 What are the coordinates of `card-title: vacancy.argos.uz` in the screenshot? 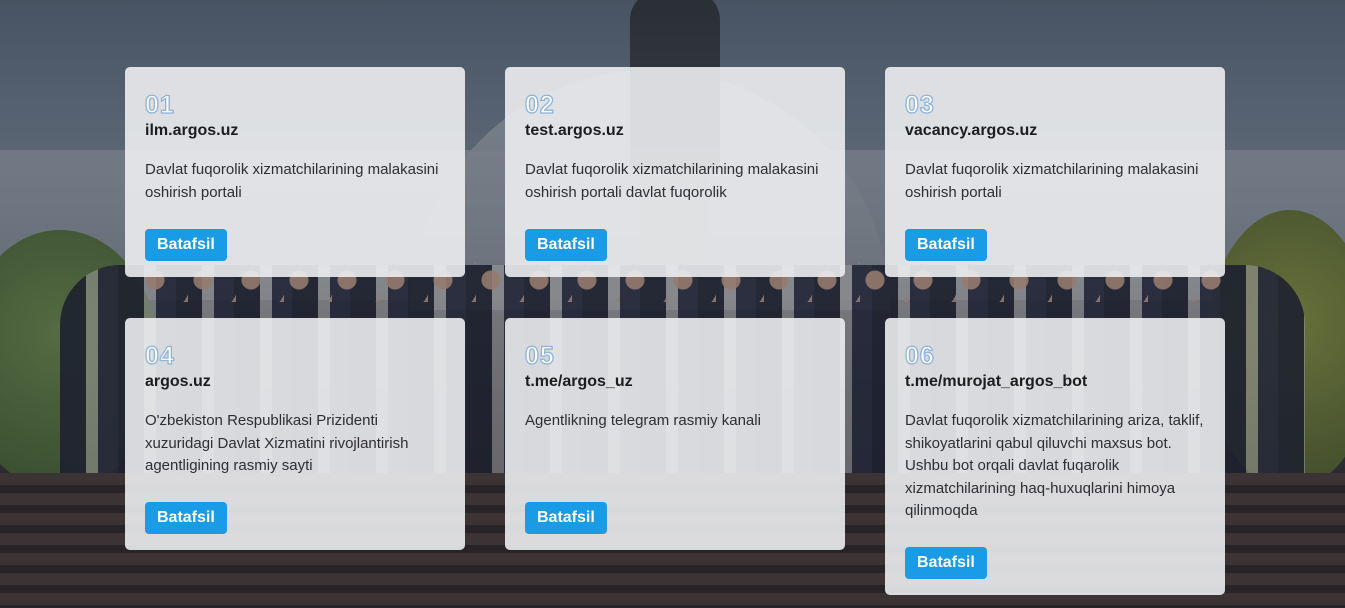 It's located at (971, 130).